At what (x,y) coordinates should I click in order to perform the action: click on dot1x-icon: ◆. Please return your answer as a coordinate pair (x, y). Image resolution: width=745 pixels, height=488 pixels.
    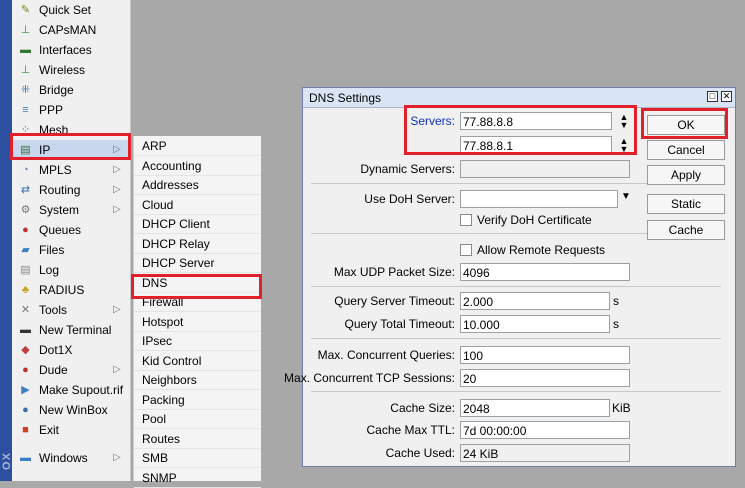
    Looking at the image, I should click on (25, 350).